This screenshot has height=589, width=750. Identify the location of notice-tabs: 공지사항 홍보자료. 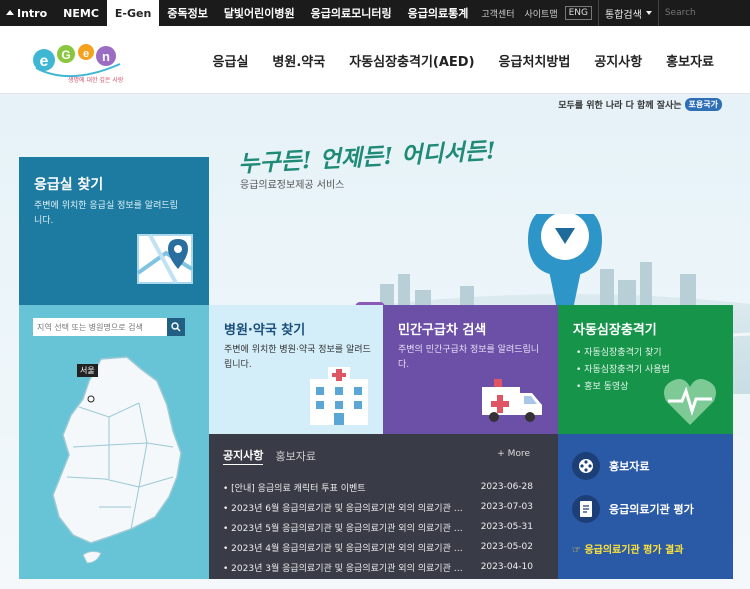
(269, 456).